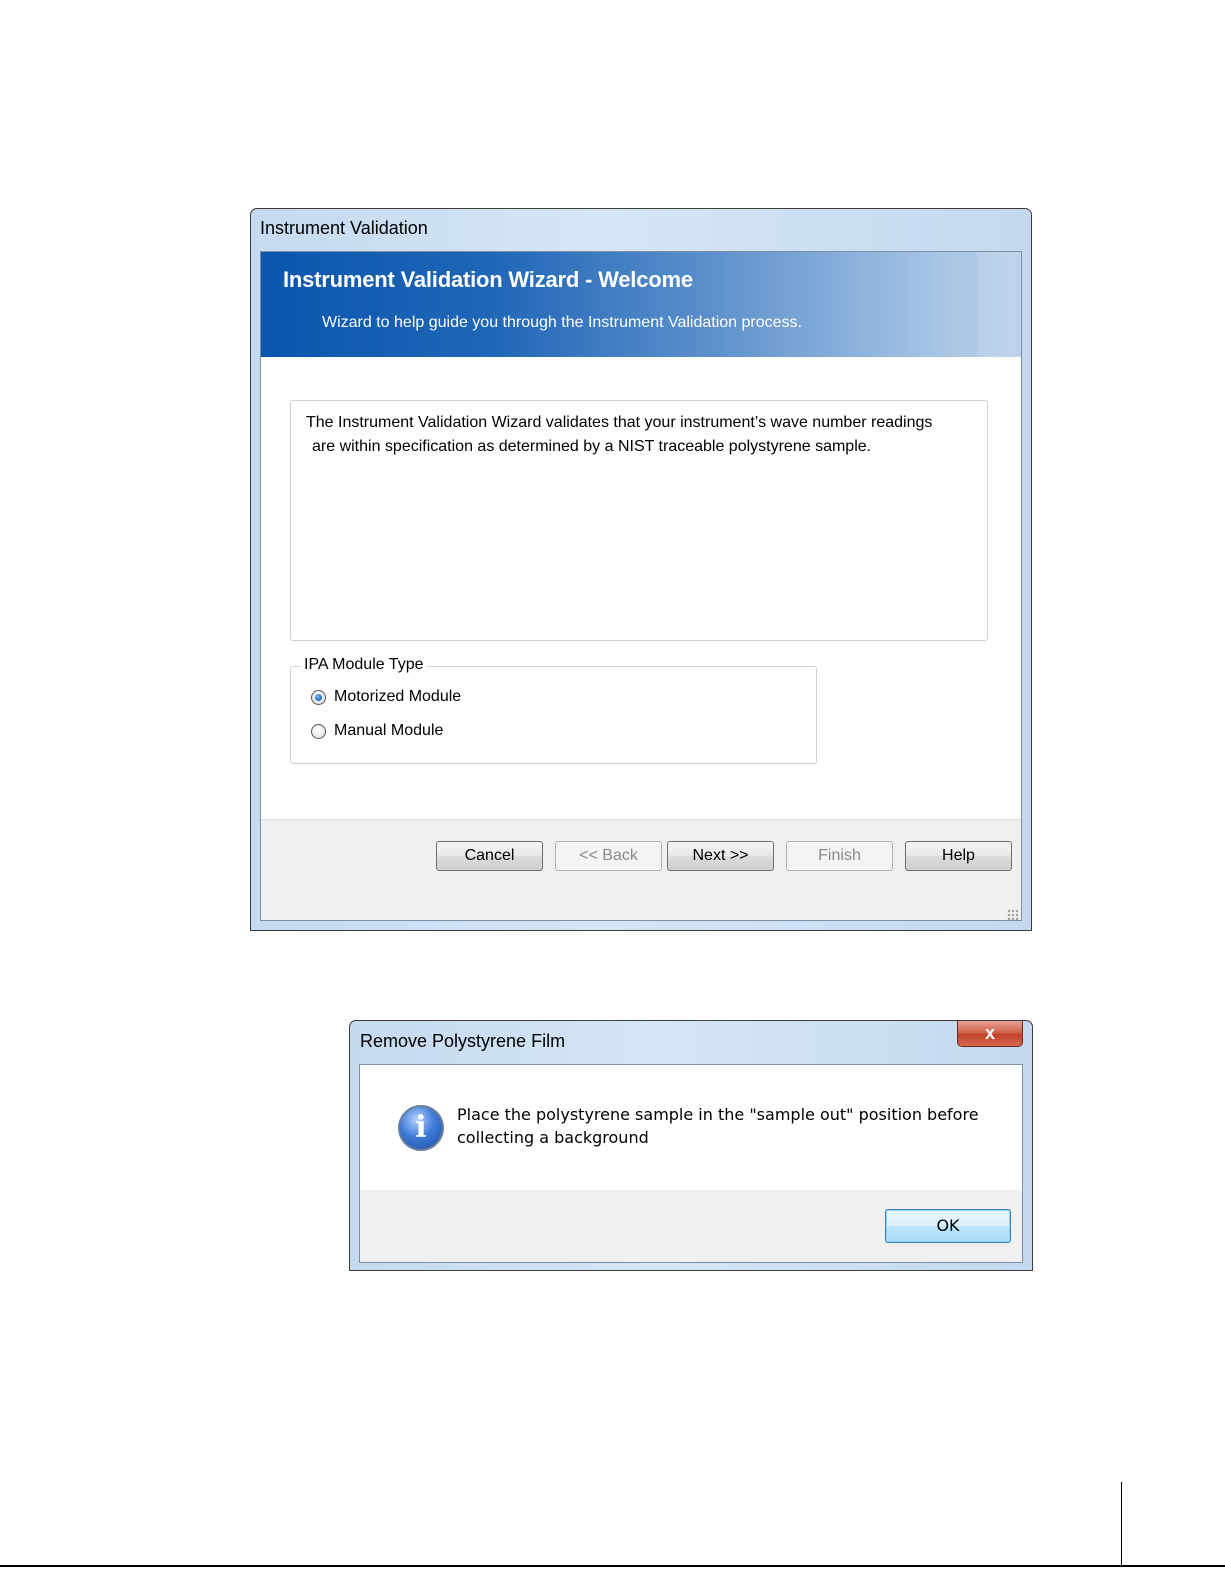  Describe the element at coordinates (364, 665) in the screenshot. I see `module-type-label: IPA Module Type` at that location.